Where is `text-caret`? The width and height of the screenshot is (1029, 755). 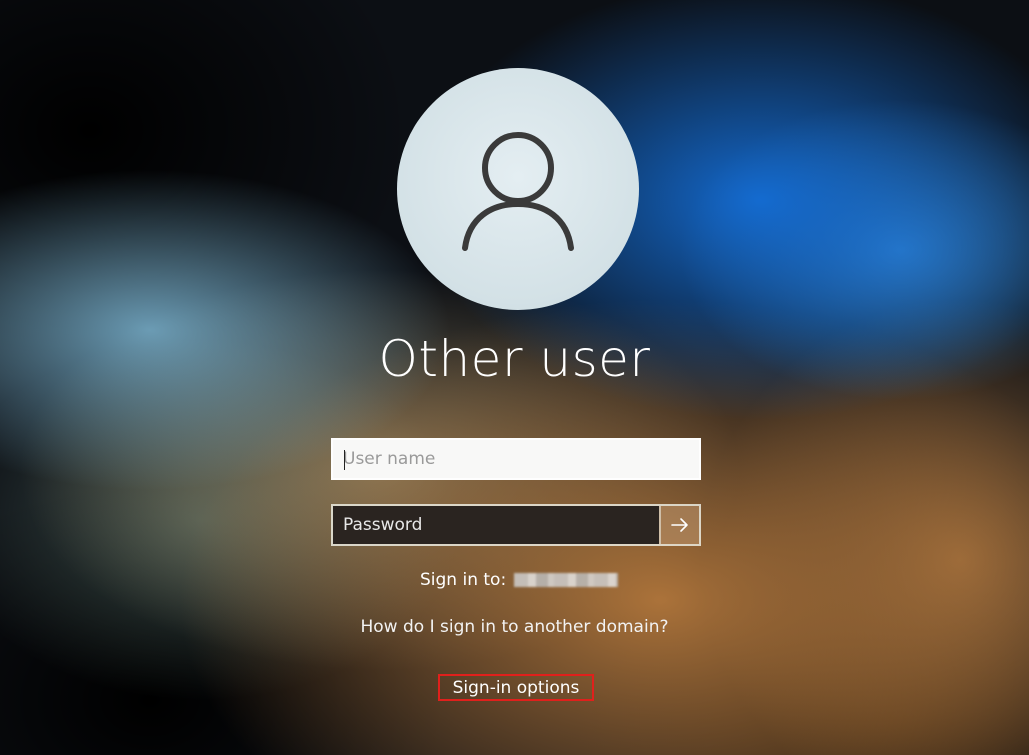 text-caret is located at coordinates (344, 460).